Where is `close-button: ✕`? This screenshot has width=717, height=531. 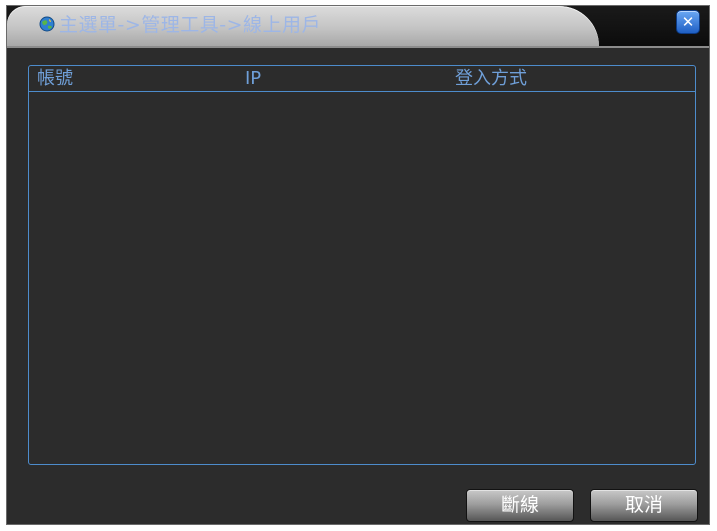
close-button: ✕ is located at coordinates (688, 22).